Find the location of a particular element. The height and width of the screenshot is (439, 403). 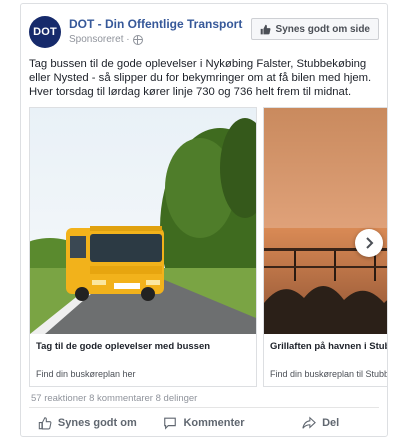

page-name-link: DOT - Din Offentlige Transport is located at coordinates (155, 24).